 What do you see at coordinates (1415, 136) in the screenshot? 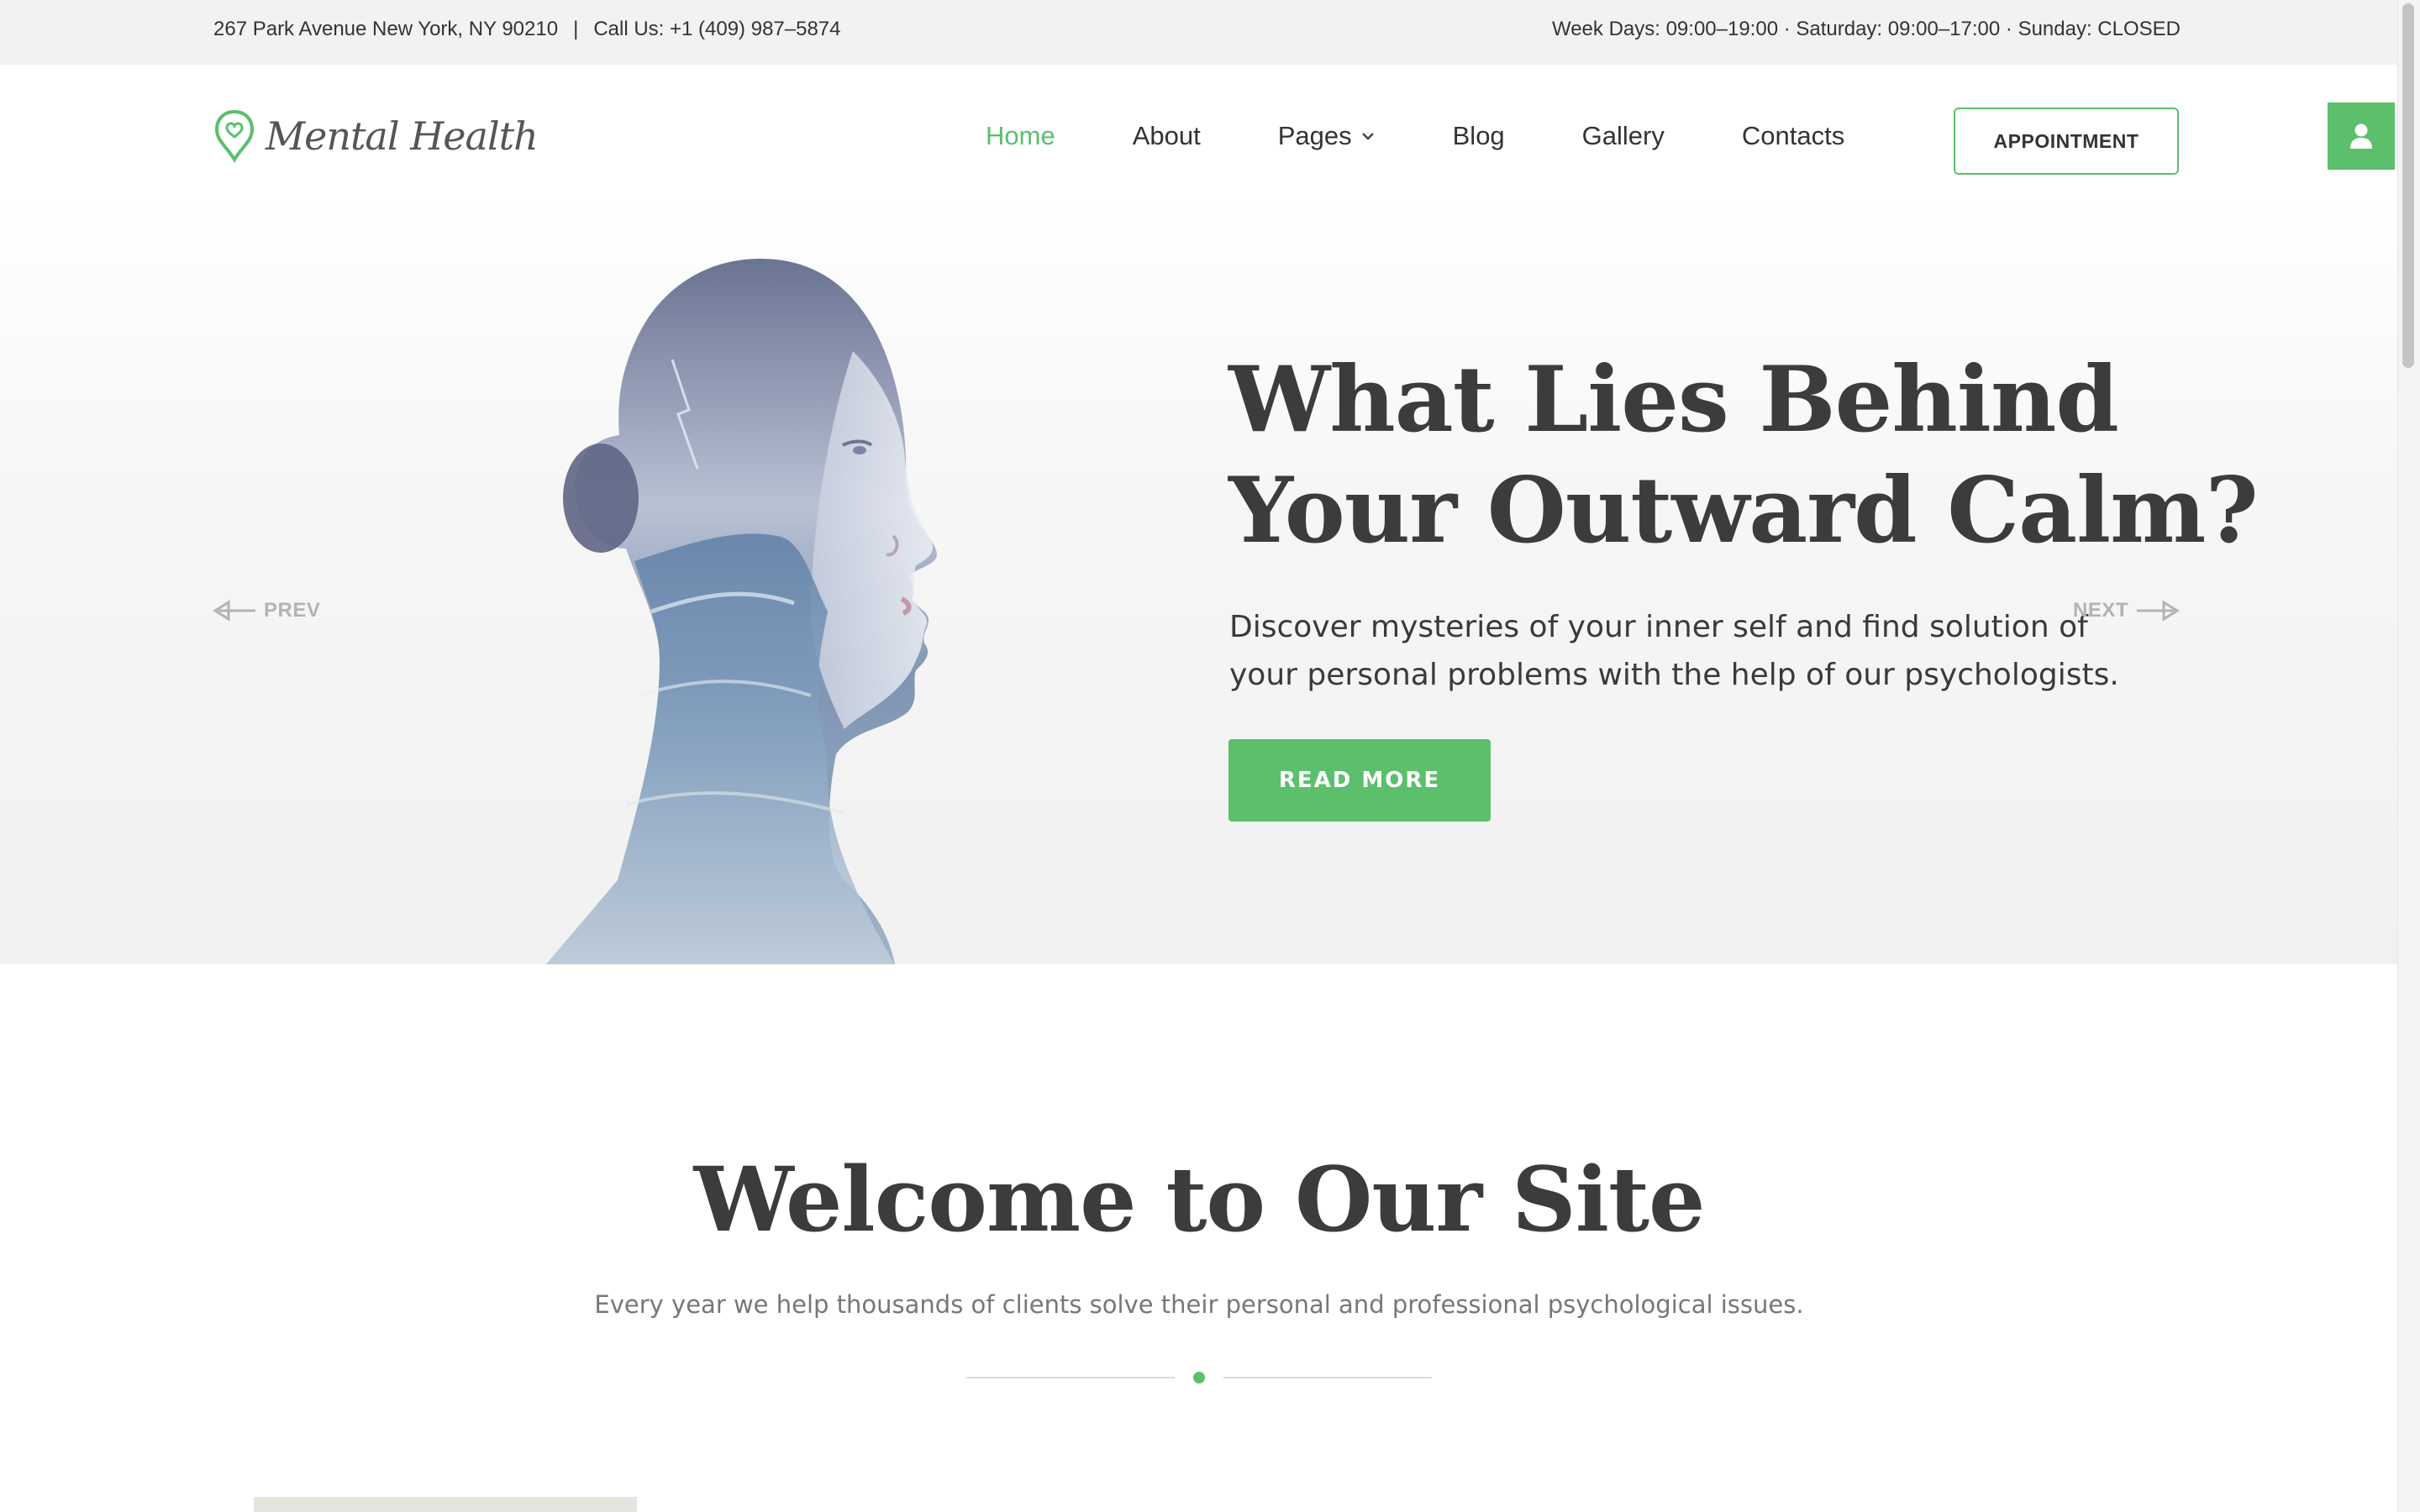
I see `main-navigation: Home About Pages Blog Gallery Contacts` at bounding box center [1415, 136].